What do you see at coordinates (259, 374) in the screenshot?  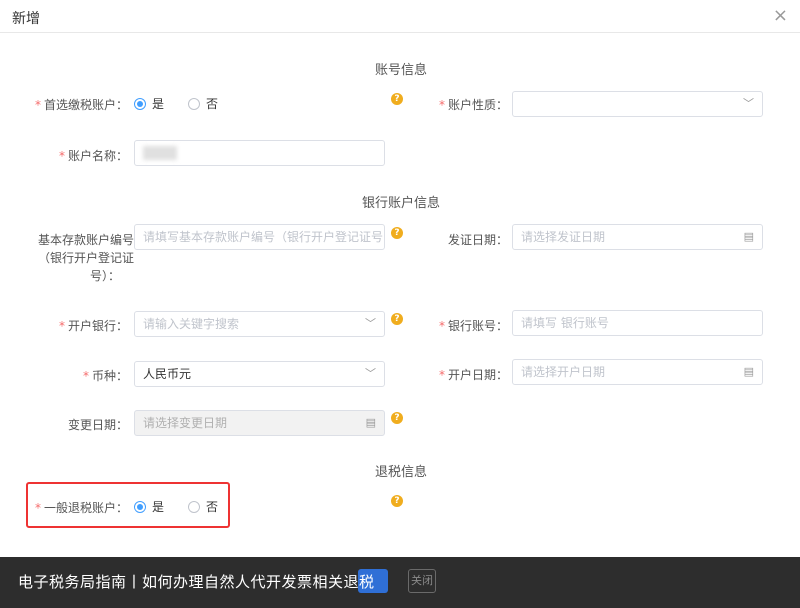 I see `currency-select: 人民币元 ﹀` at bounding box center [259, 374].